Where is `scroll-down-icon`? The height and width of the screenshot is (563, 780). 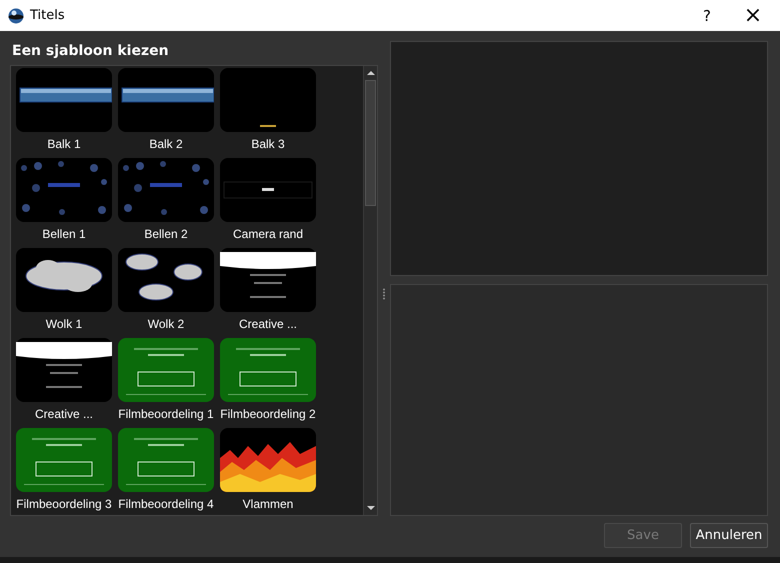 scroll-down-icon is located at coordinates (371, 508).